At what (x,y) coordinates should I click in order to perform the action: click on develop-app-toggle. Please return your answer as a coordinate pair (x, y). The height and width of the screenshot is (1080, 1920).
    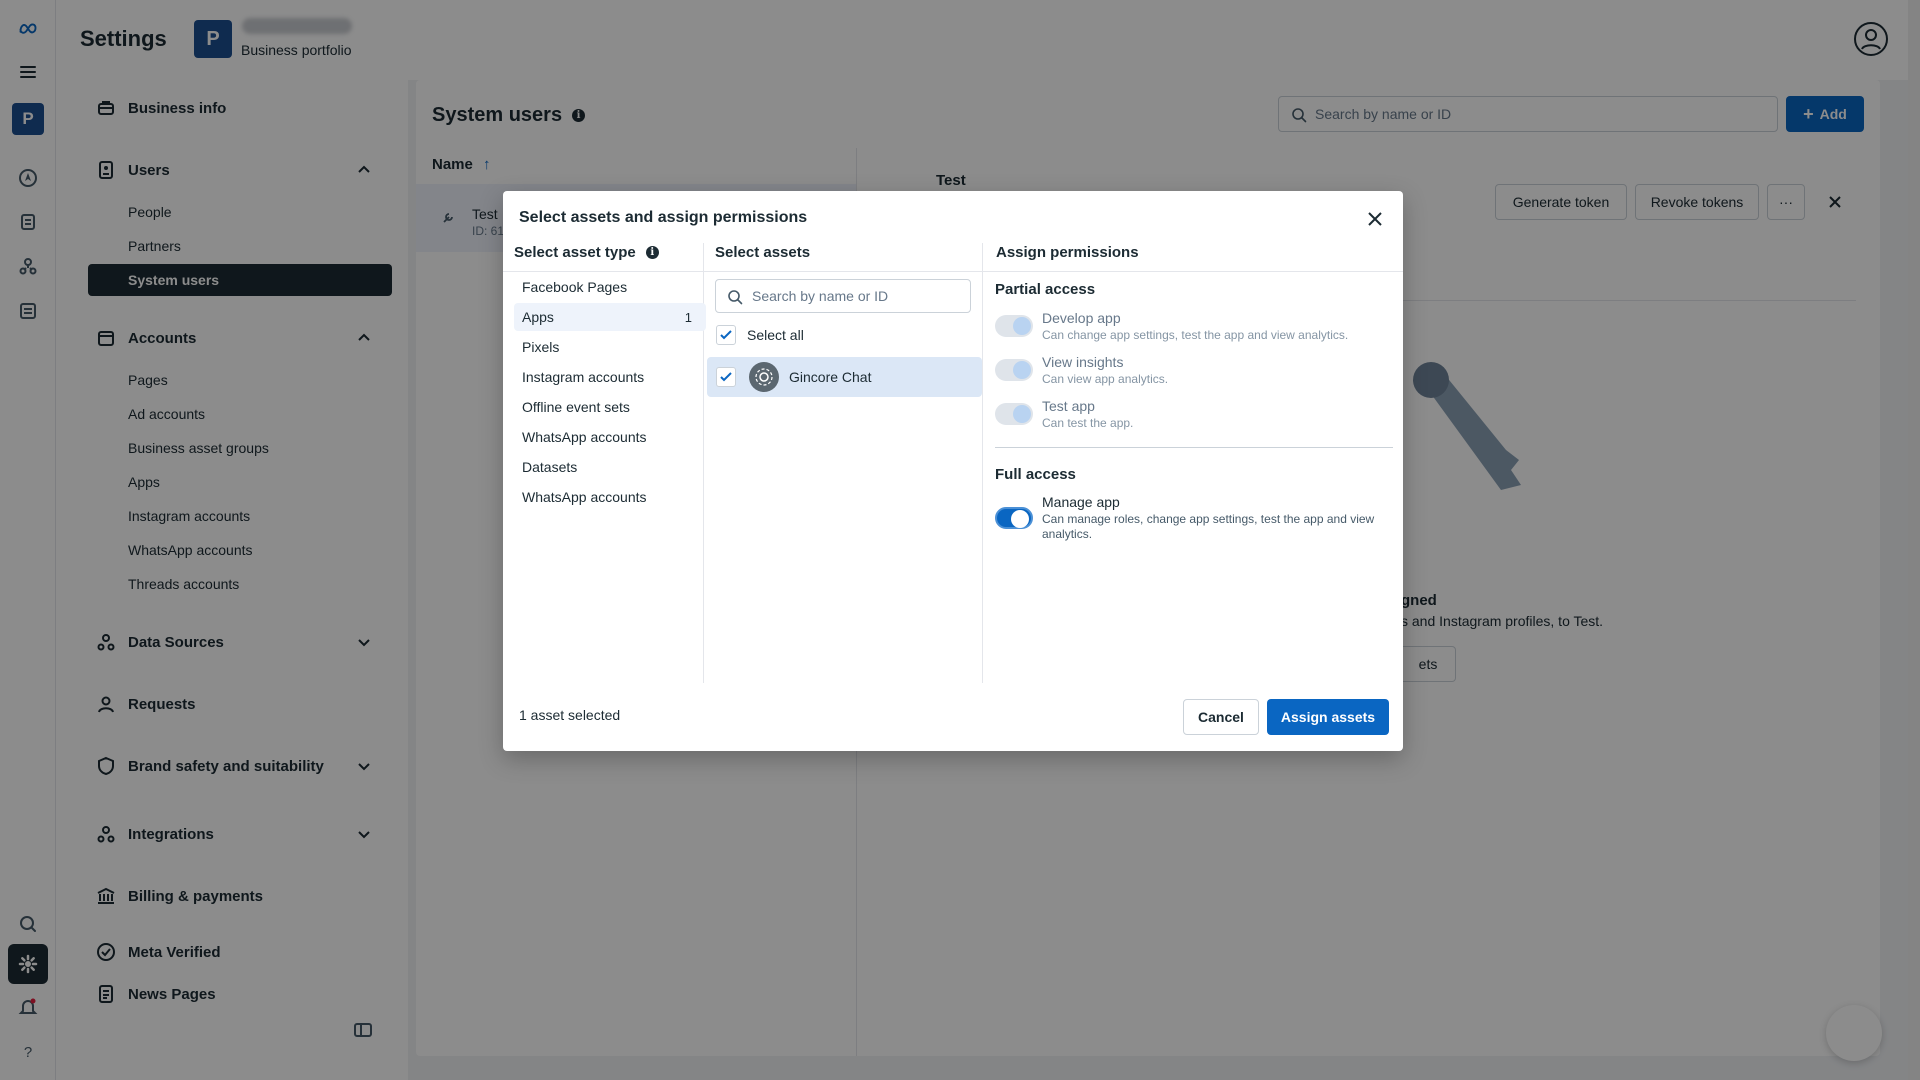
    Looking at the image, I should click on (1014, 326).